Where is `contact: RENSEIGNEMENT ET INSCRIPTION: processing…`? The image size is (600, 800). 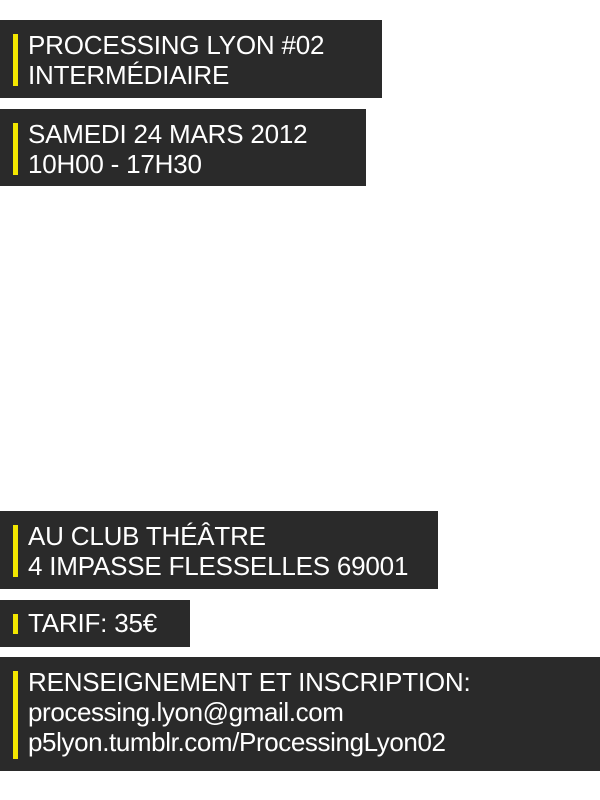 contact: RENSEIGNEMENT ET INSCRIPTION: processing… is located at coordinates (249, 712).